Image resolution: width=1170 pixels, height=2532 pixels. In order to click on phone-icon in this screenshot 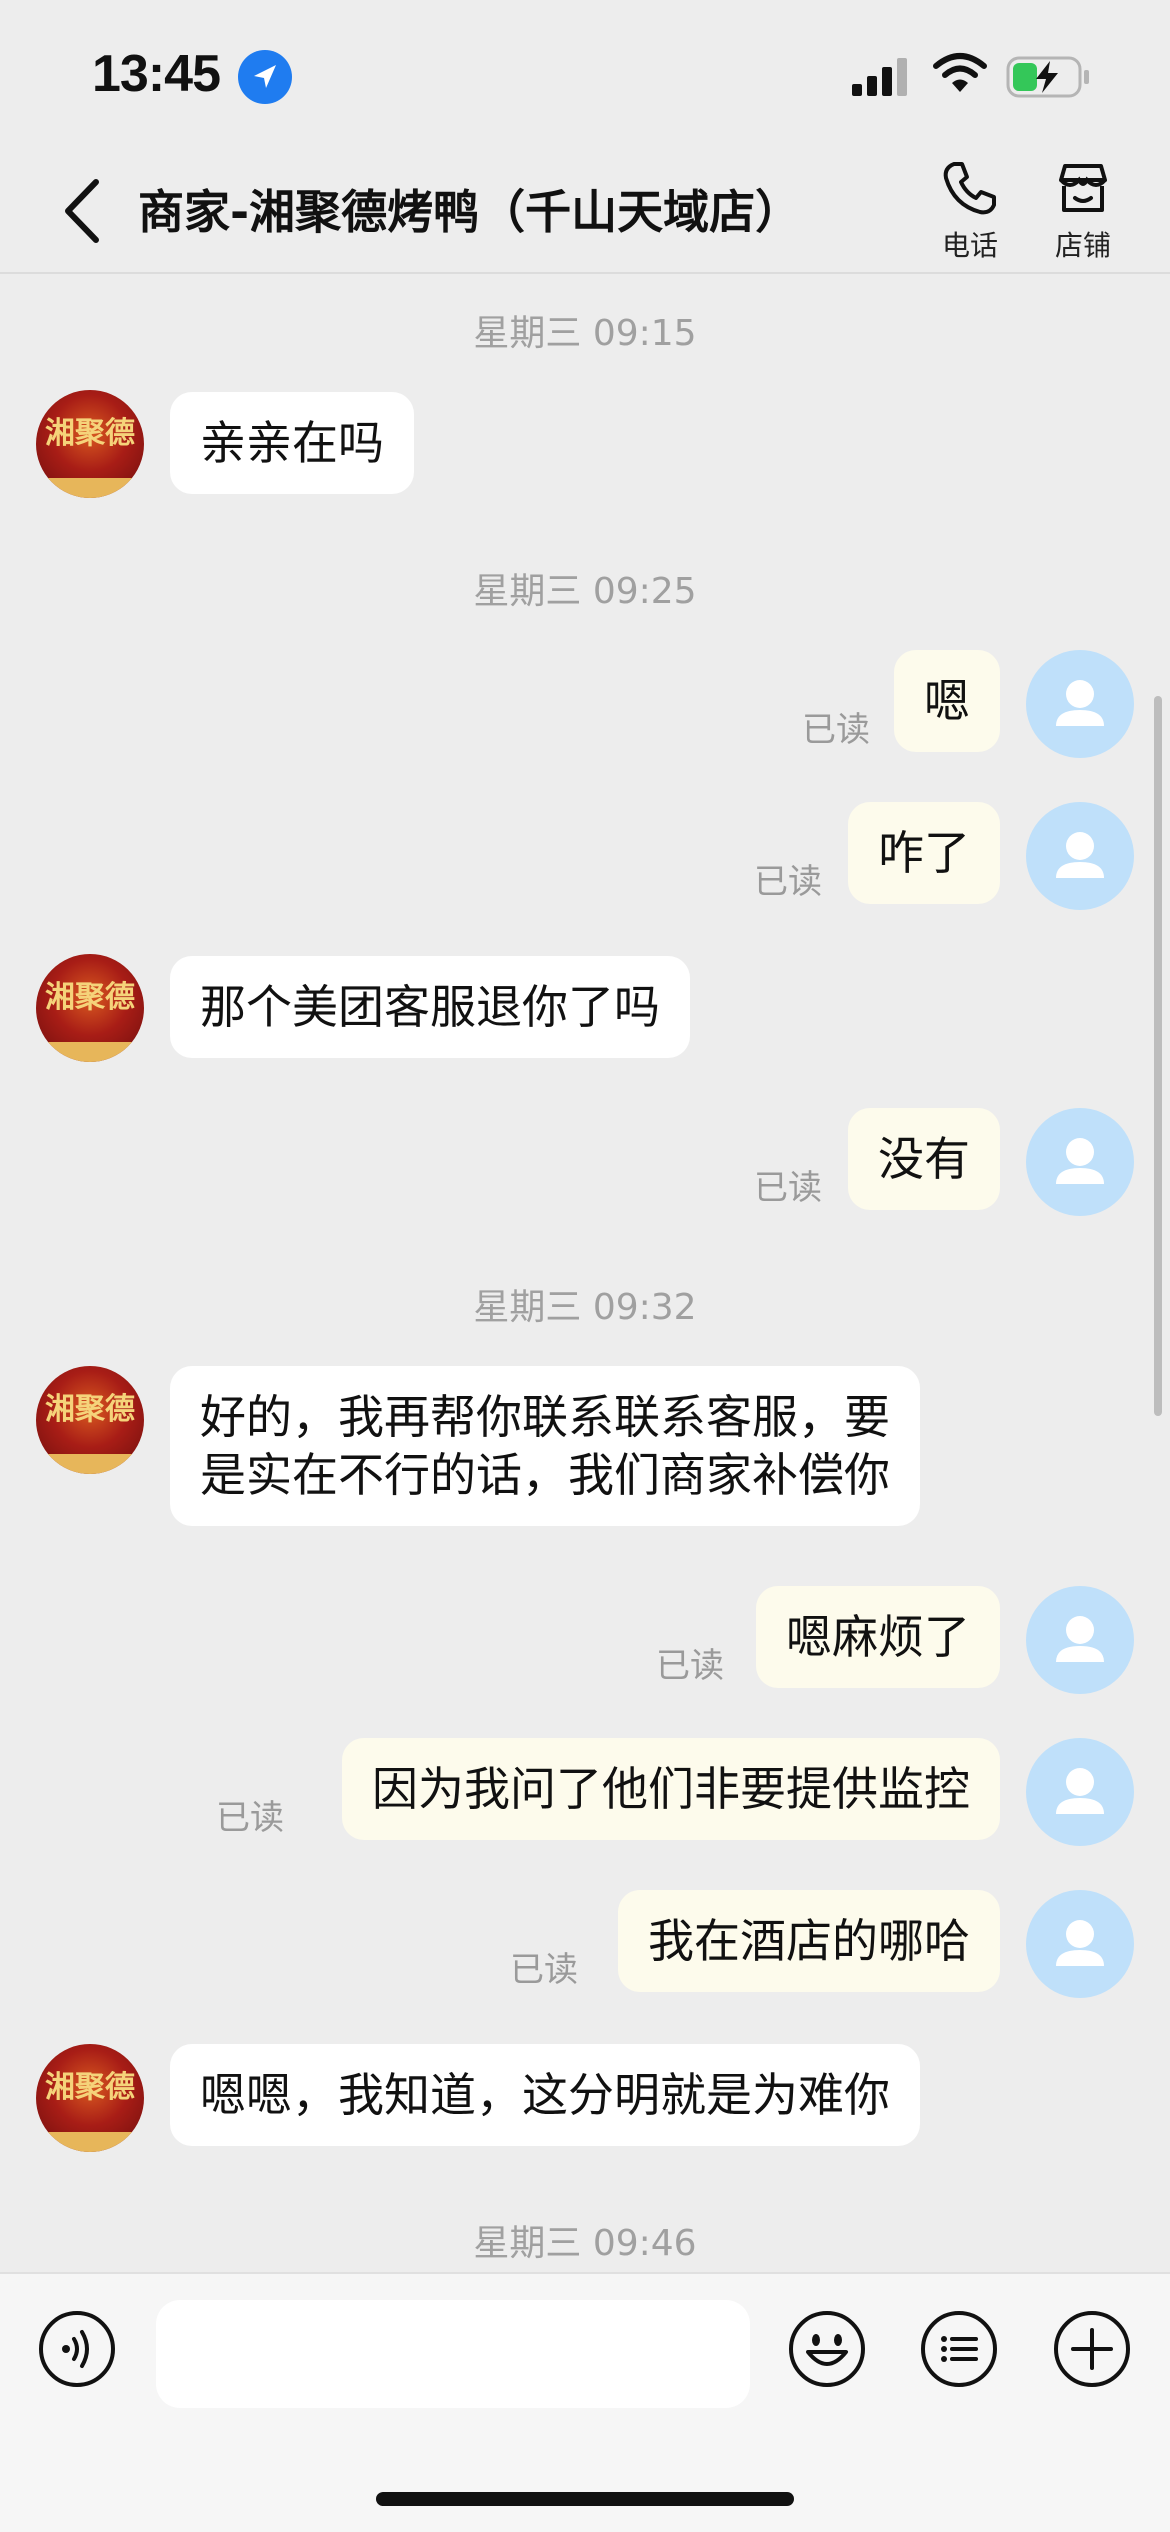, I will do `click(969, 188)`.